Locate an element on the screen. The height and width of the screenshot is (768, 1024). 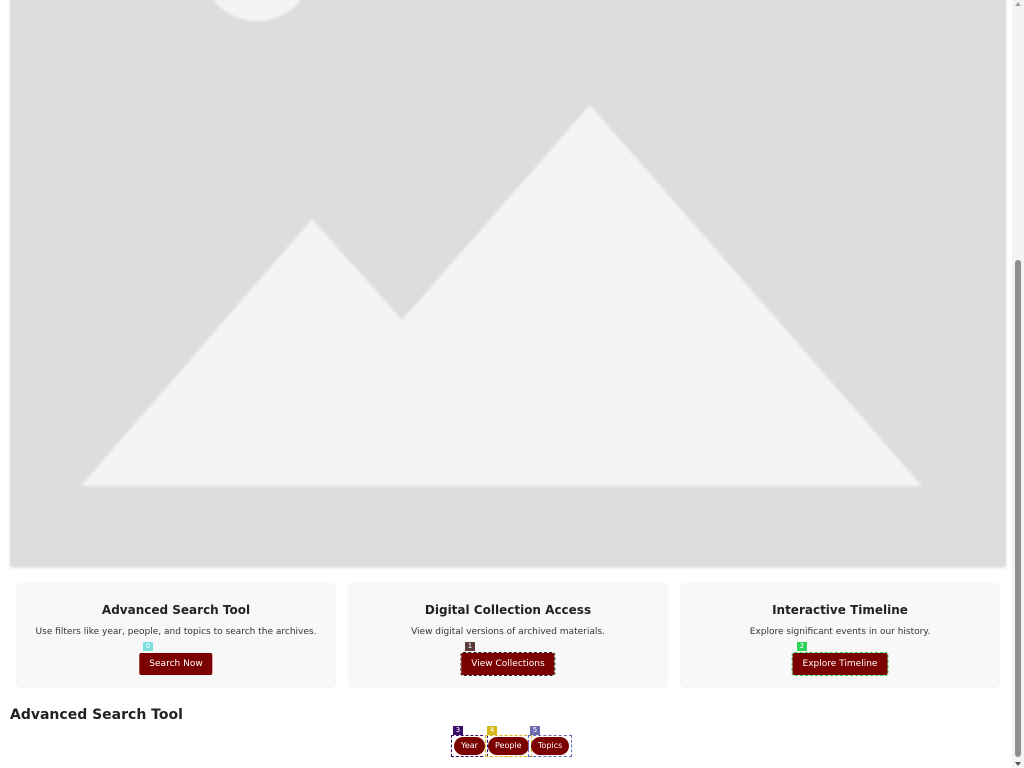
section-heading: Advanced Search Tool is located at coordinates (96, 715).